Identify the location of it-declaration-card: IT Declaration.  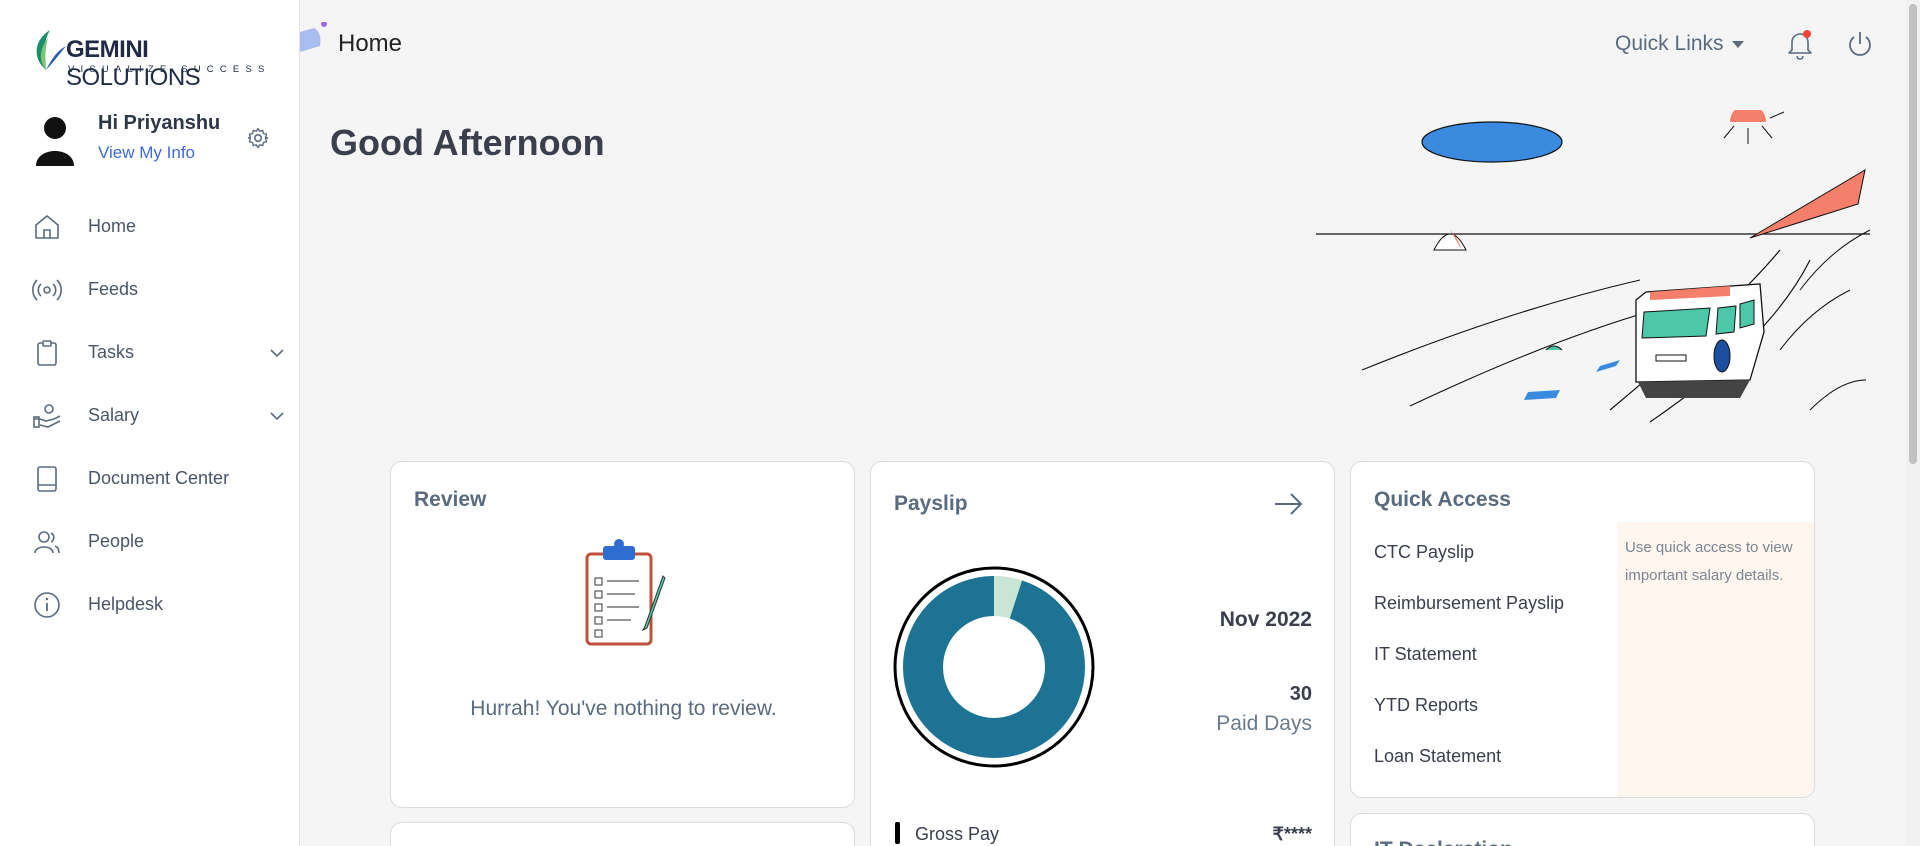
(1582, 829).